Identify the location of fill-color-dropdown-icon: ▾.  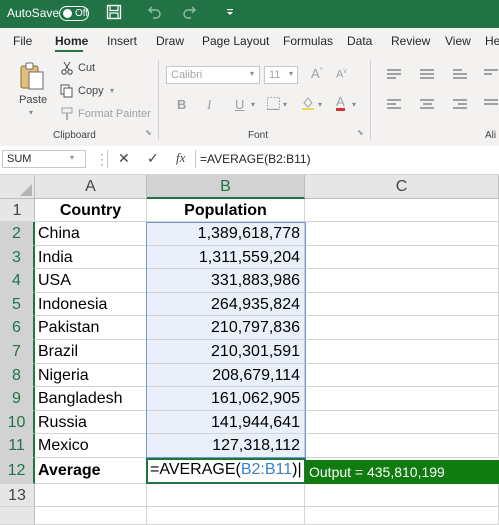
(320, 104).